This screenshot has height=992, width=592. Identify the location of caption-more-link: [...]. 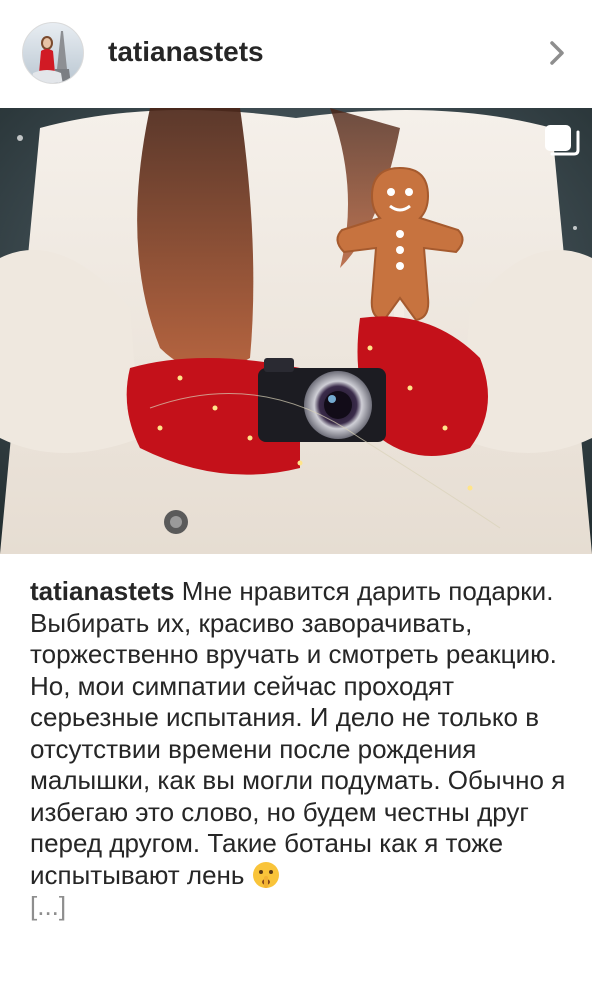
(48, 906).